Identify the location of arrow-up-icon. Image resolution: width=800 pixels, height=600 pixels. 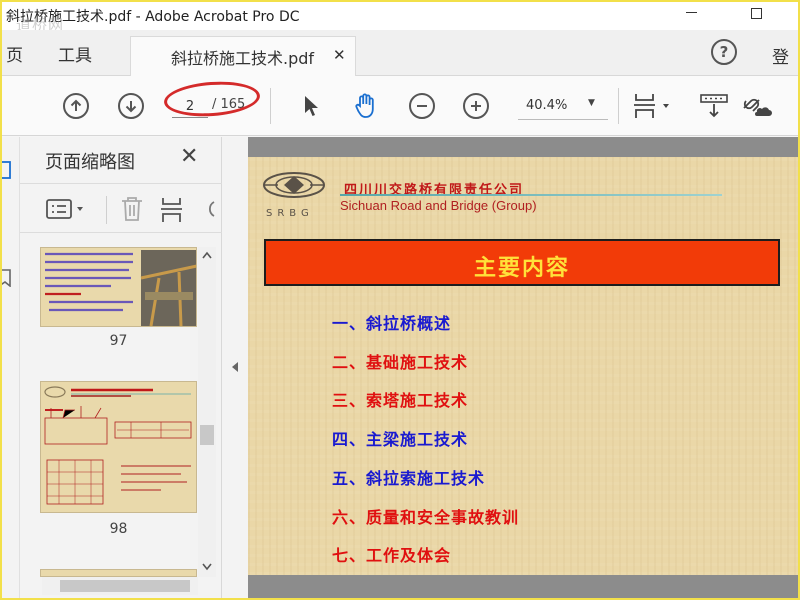
(76, 105).